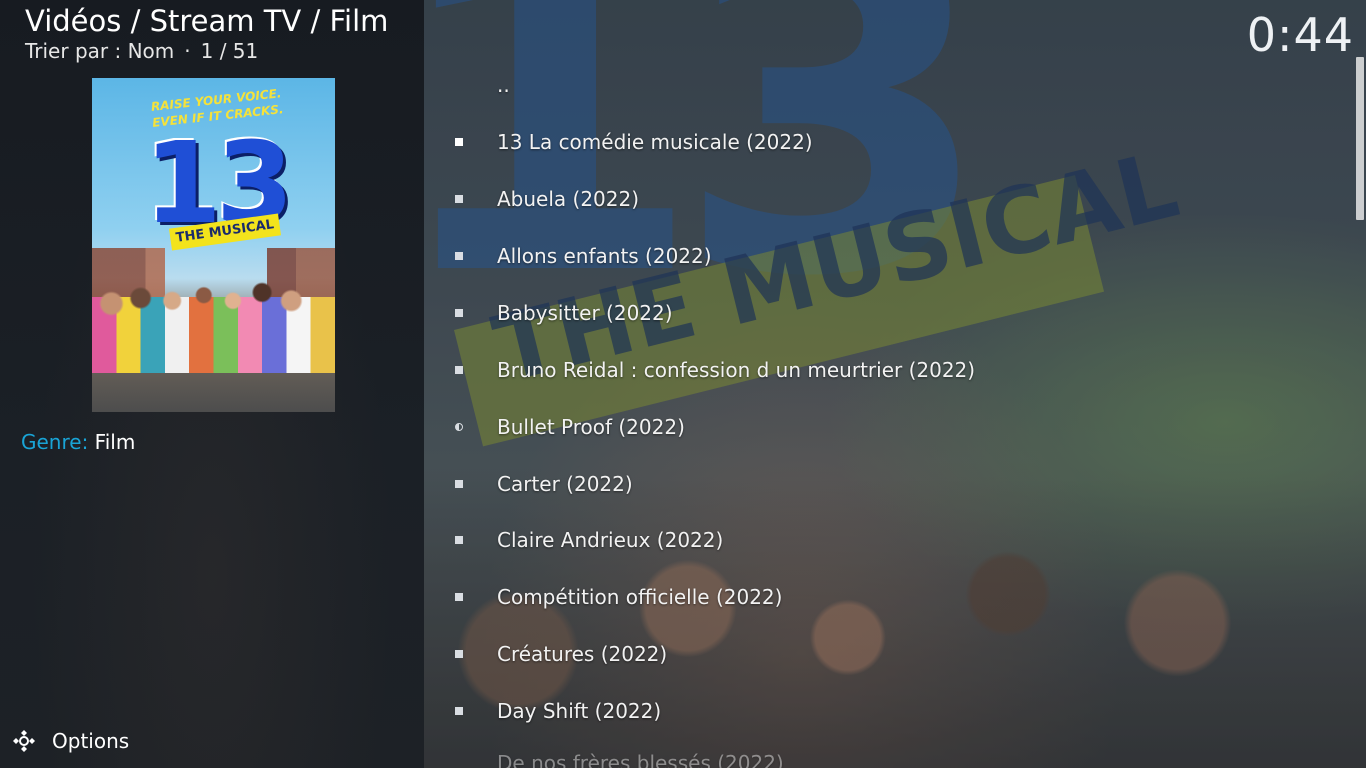 The height and width of the screenshot is (768, 1366). Describe the element at coordinates (890, 596) in the screenshot. I see `list-item: Compétition officielle (2022)` at that location.